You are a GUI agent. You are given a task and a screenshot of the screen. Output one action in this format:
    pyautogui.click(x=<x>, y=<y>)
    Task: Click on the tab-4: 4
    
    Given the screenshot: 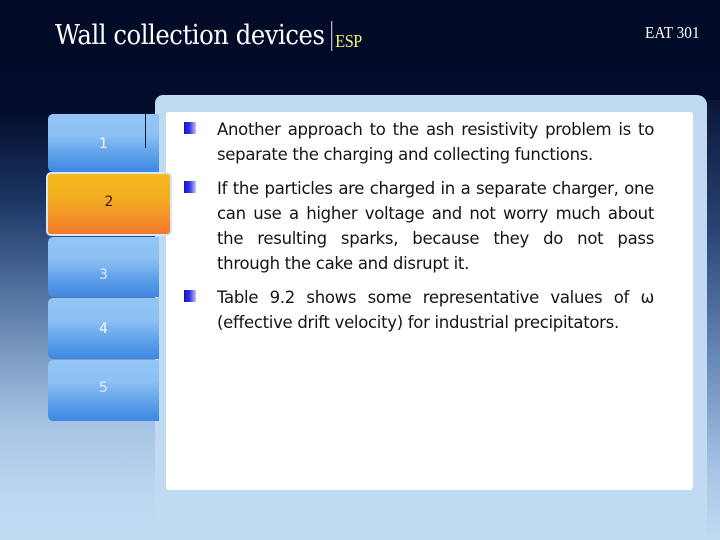 What is the action you would take?
    pyautogui.click(x=103, y=328)
    